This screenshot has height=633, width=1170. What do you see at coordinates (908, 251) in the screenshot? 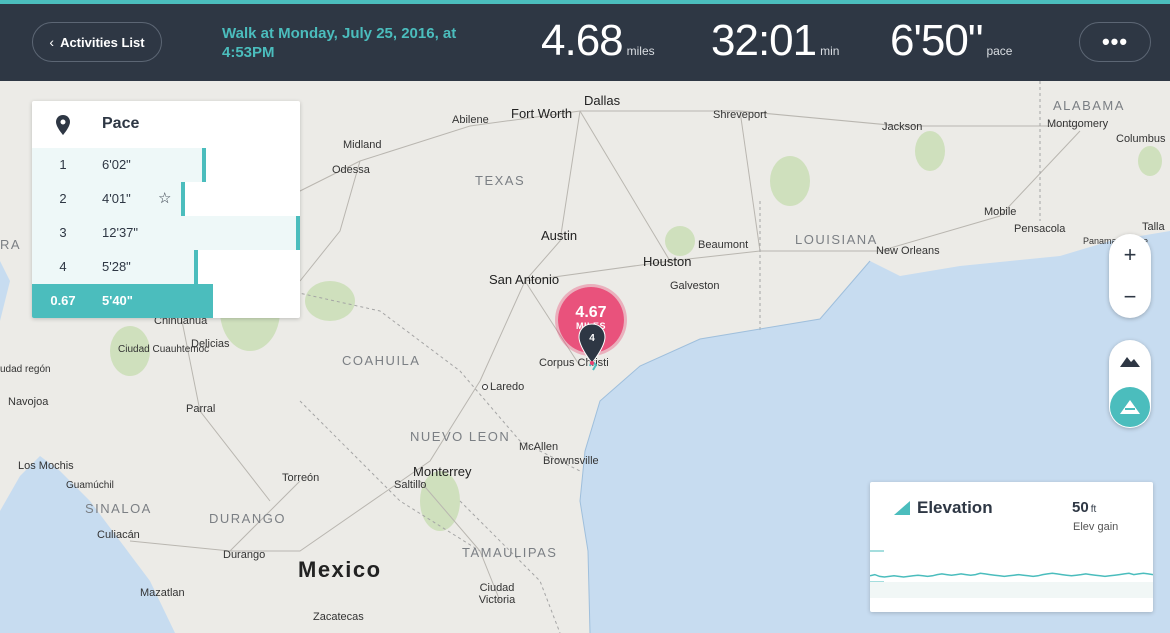
I see `map-label-new-orleans: New Orleans` at bounding box center [908, 251].